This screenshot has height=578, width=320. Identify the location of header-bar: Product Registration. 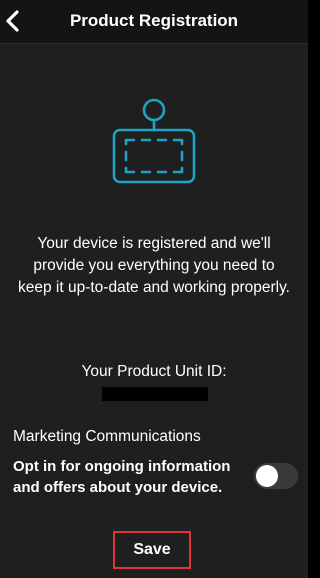
(154, 22).